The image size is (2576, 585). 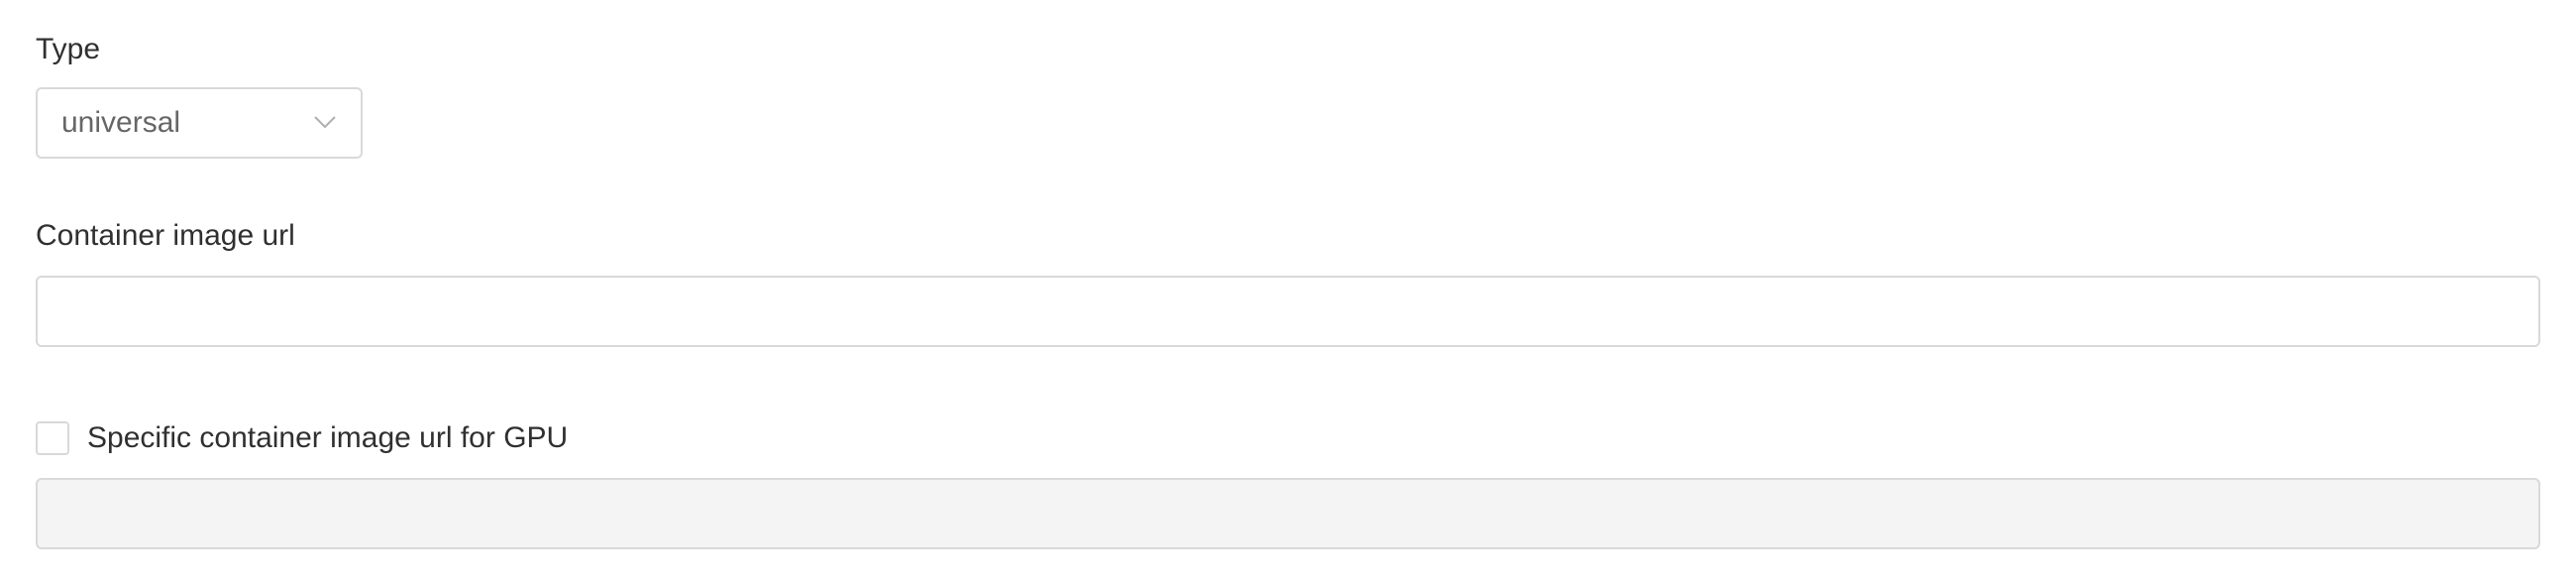 What do you see at coordinates (325, 122) in the screenshot?
I see `chevron-down-icon` at bounding box center [325, 122].